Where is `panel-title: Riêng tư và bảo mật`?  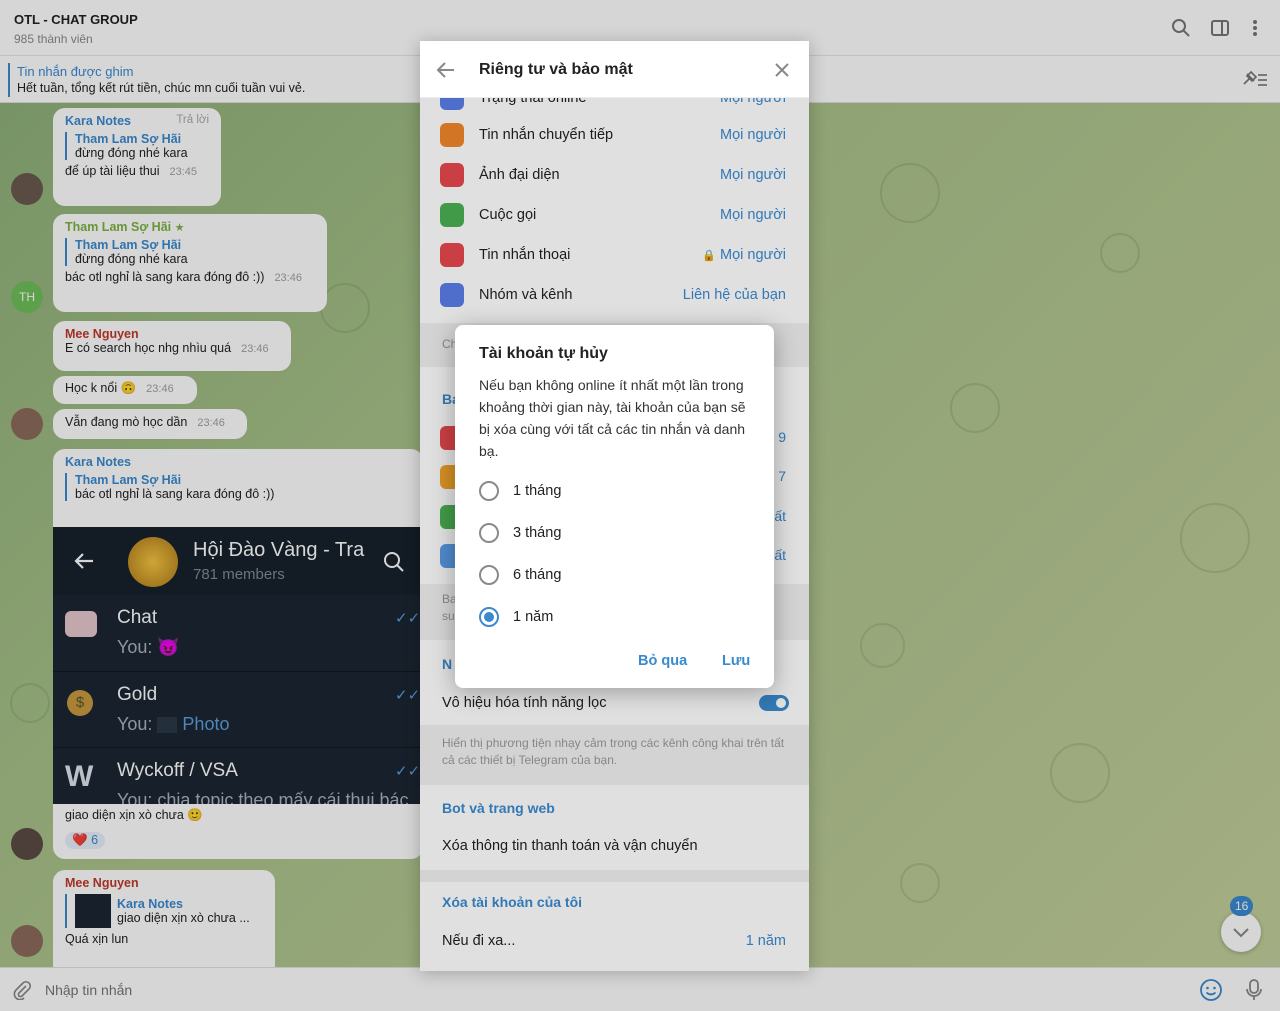
panel-title: Riêng tư và bảo mật is located at coordinates (556, 69).